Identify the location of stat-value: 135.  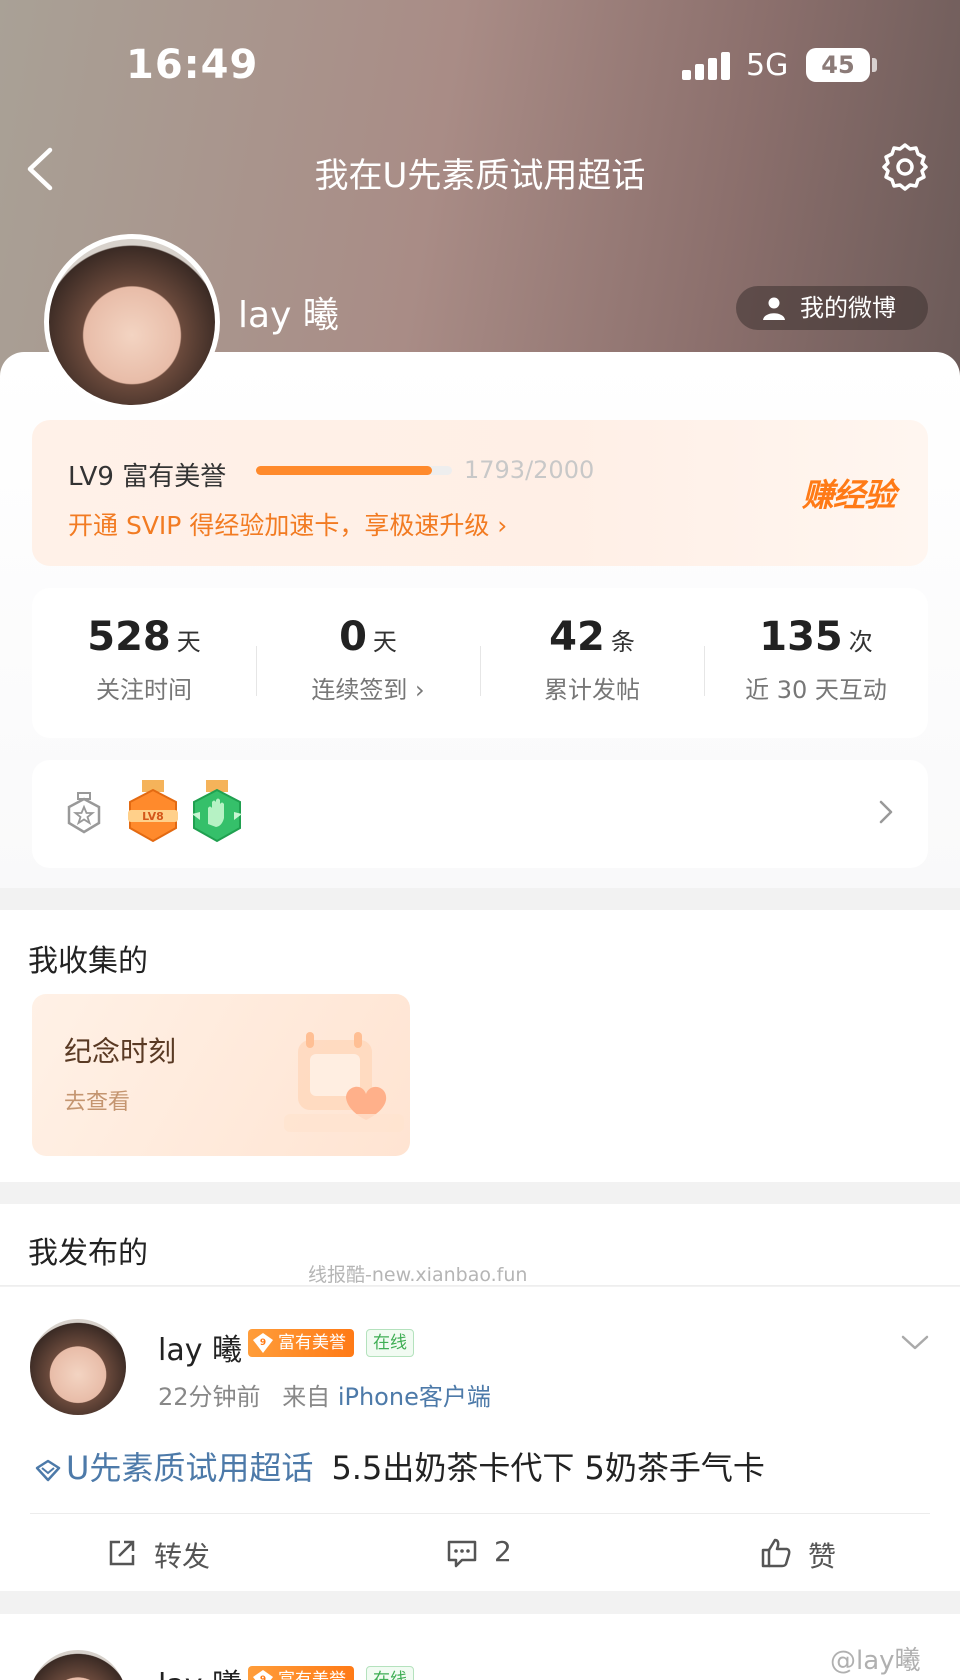
(801, 637).